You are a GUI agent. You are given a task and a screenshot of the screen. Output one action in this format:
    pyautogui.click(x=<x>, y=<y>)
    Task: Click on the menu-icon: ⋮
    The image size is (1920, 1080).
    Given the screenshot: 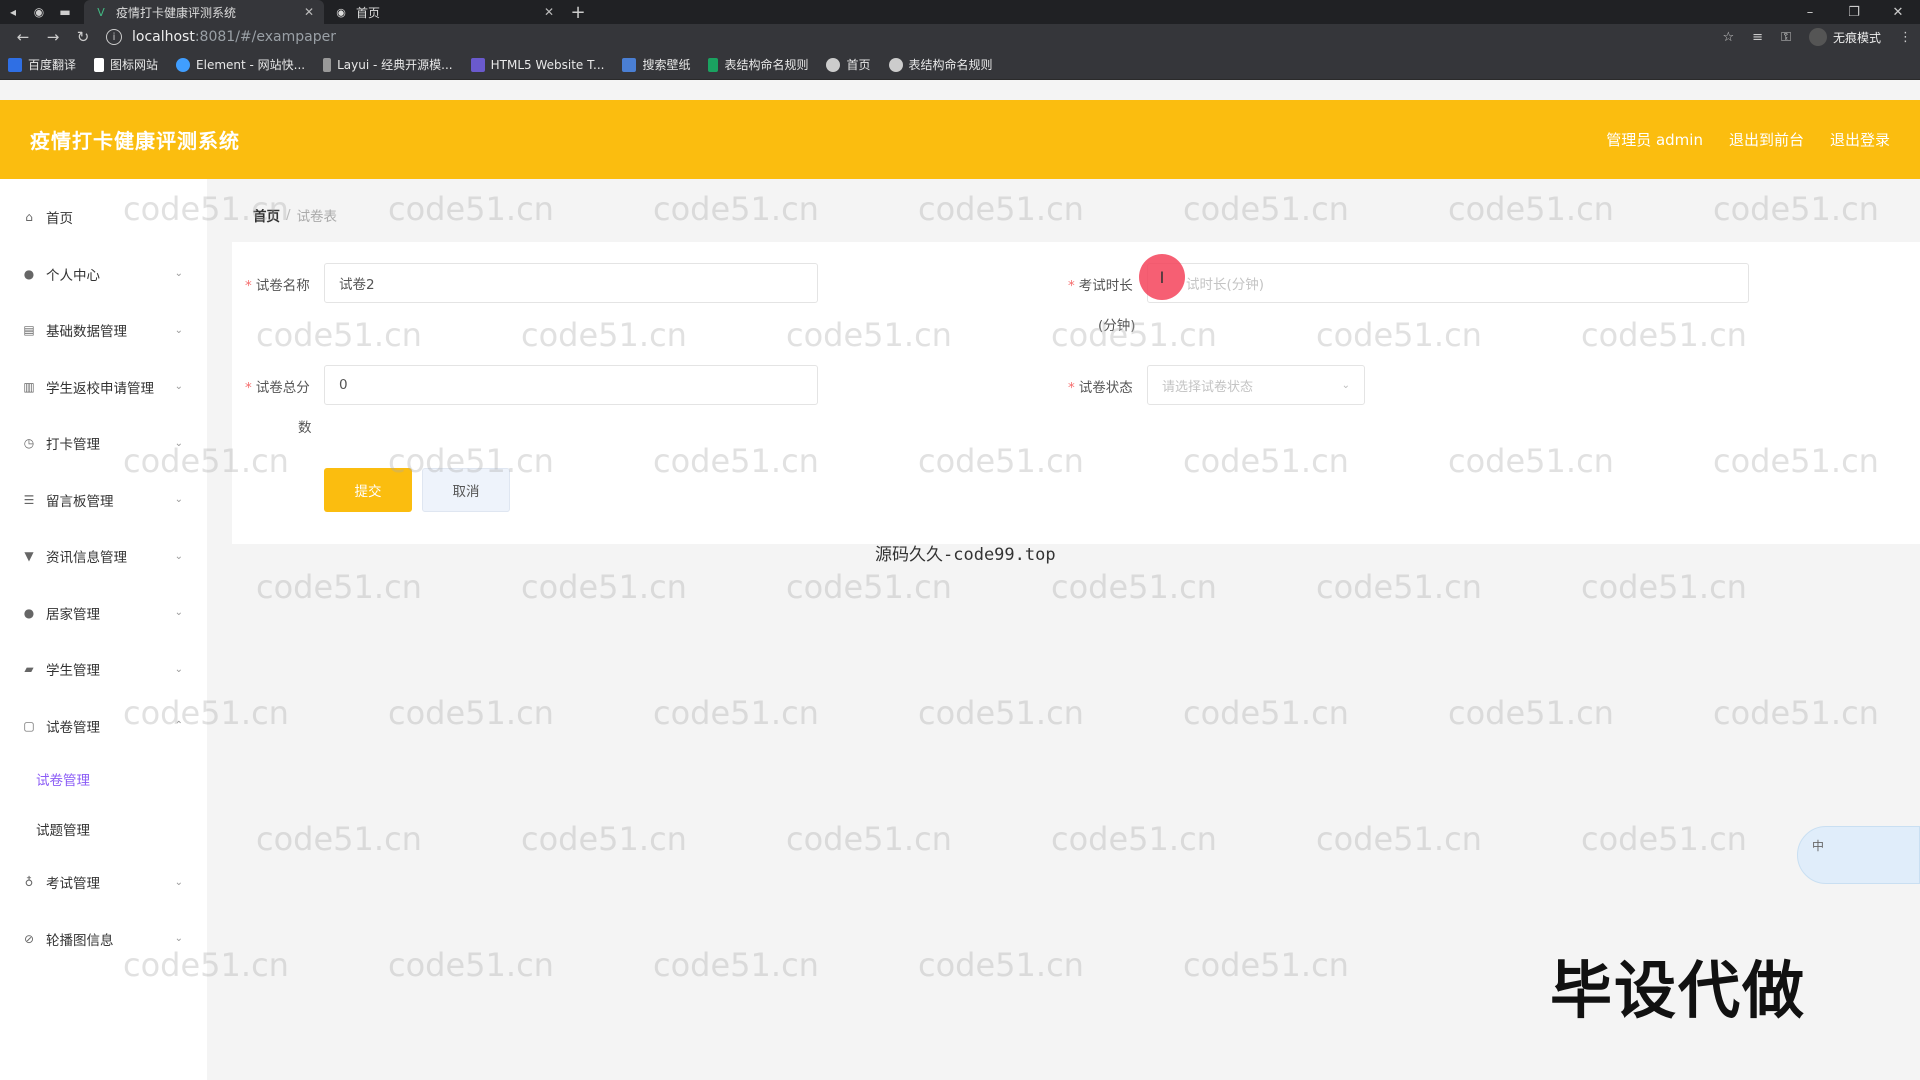 What is the action you would take?
    pyautogui.click(x=1905, y=37)
    